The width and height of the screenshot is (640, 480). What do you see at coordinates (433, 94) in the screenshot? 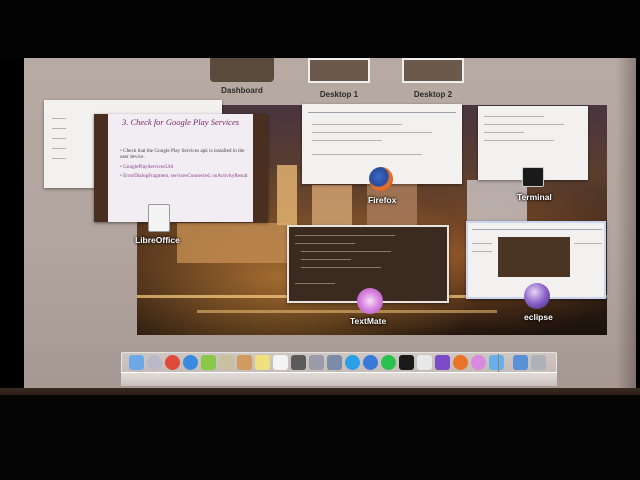
I see `space-label-desktop-2: Desktop 2` at bounding box center [433, 94].